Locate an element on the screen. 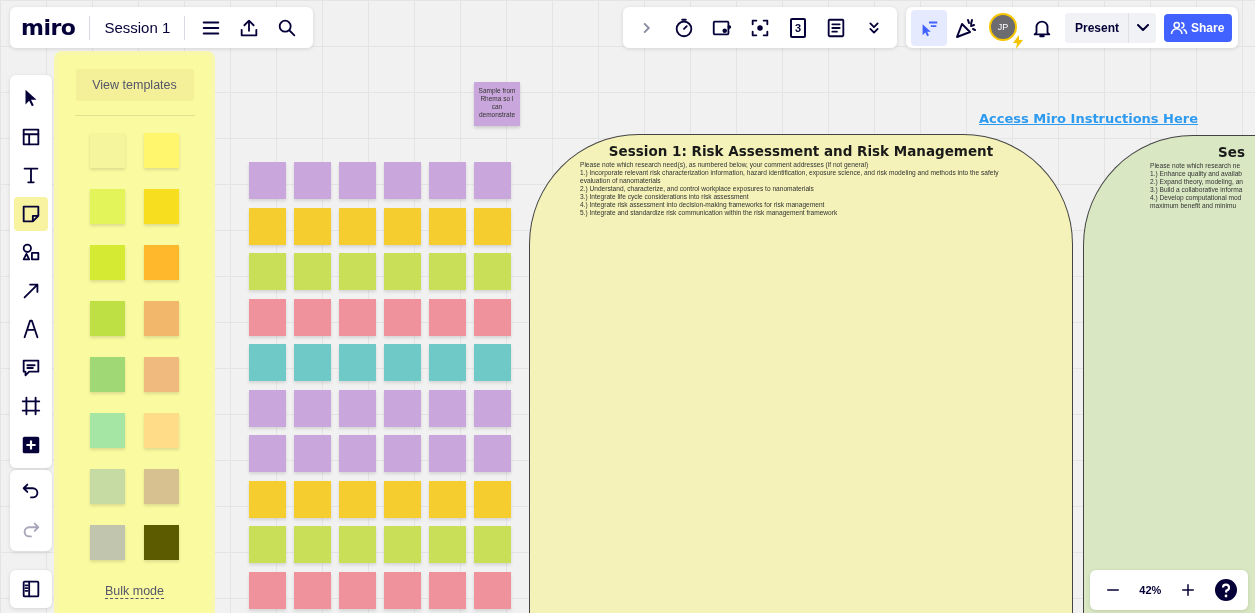 Image resolution: width=1255 pixels, height=613 pixels. view-templates-button: View templates is located at coordinates (134, 85).